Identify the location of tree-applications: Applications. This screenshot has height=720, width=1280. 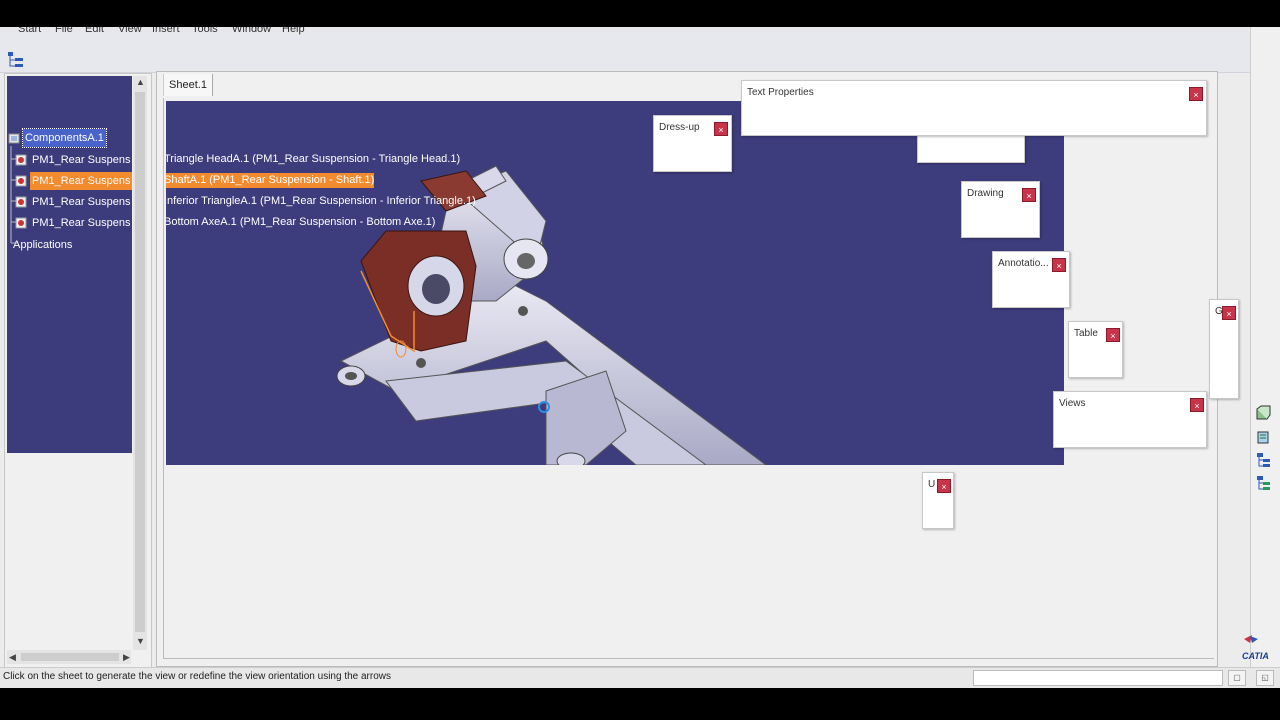
(42, 245).